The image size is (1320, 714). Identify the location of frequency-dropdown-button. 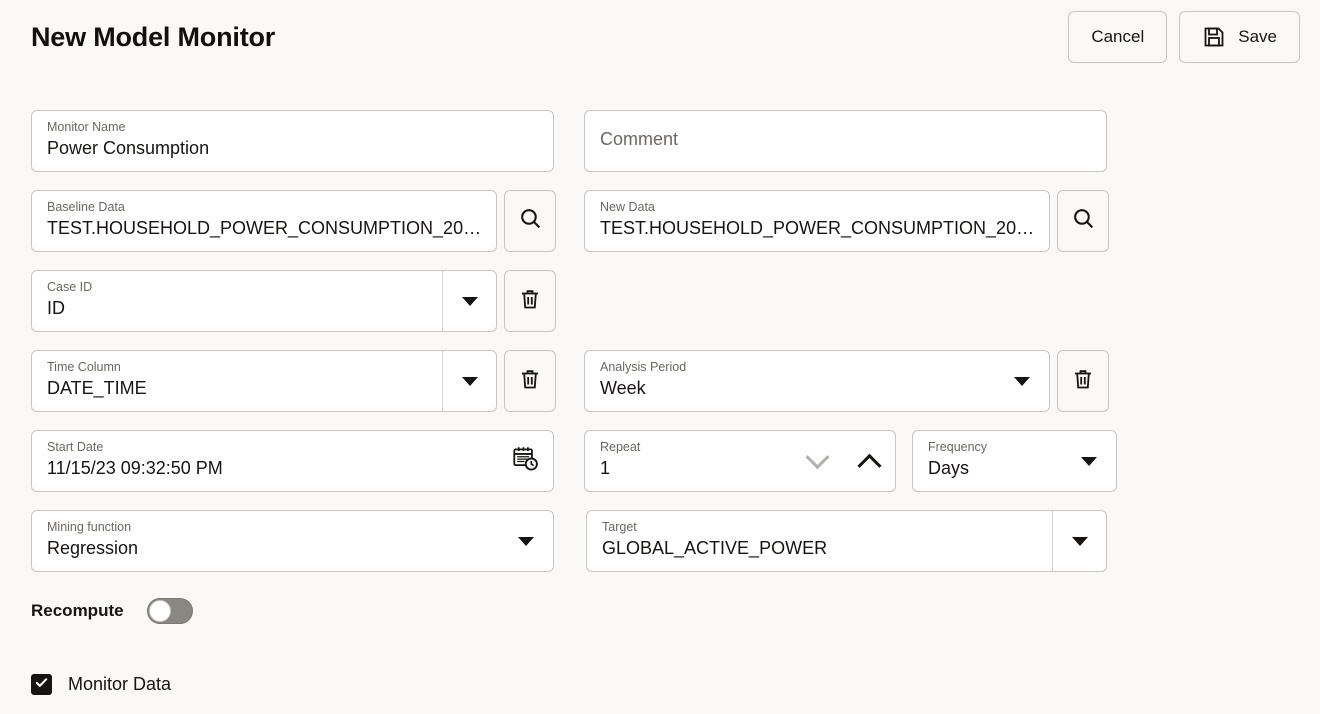
(1089, 461).